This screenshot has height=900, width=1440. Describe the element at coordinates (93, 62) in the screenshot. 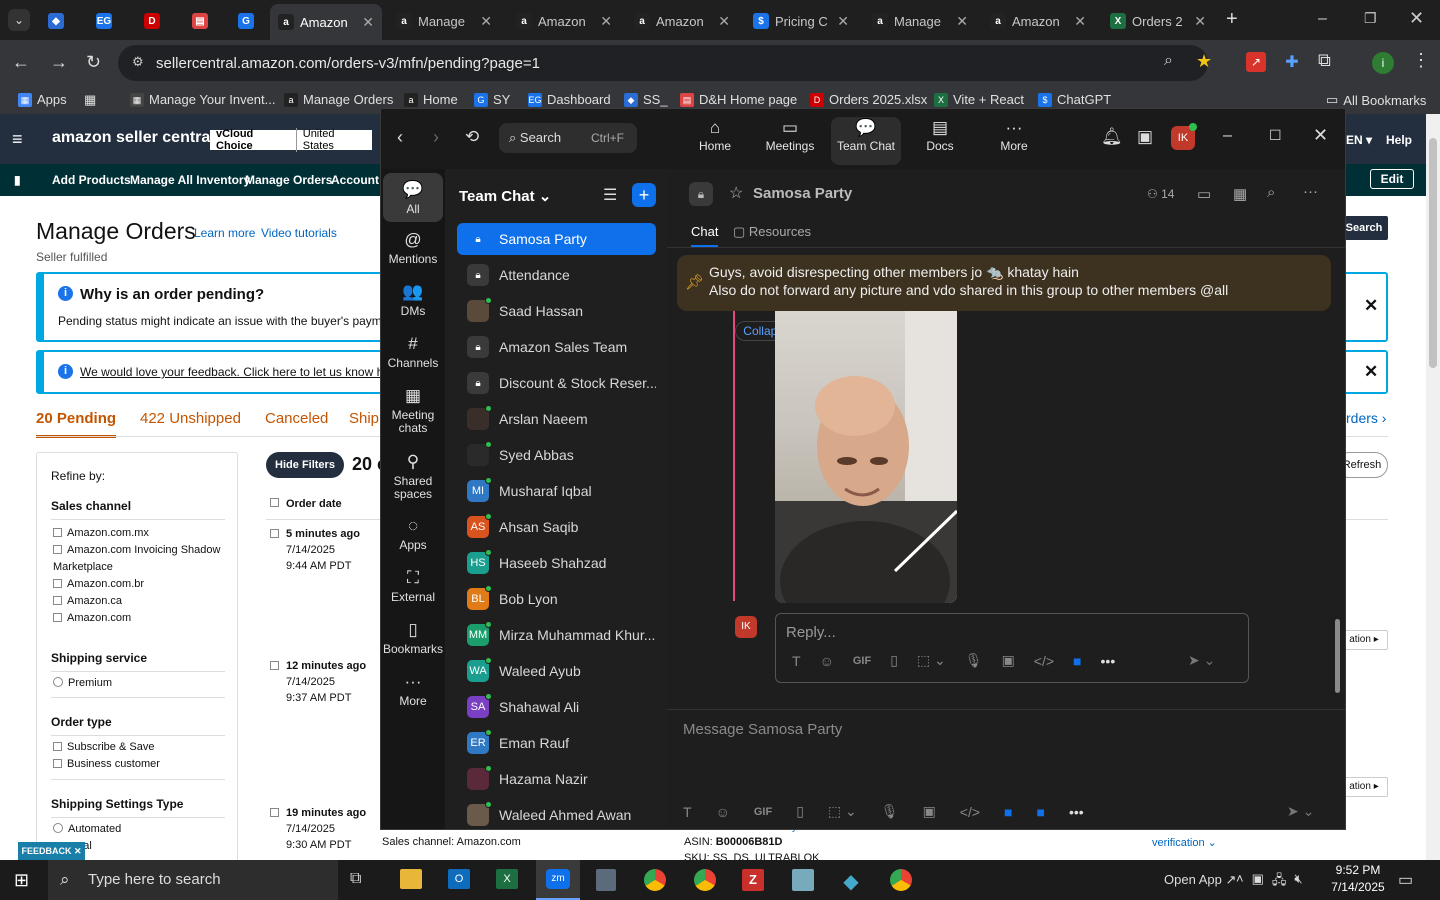

I see `reload-icon: ↻` at that location.